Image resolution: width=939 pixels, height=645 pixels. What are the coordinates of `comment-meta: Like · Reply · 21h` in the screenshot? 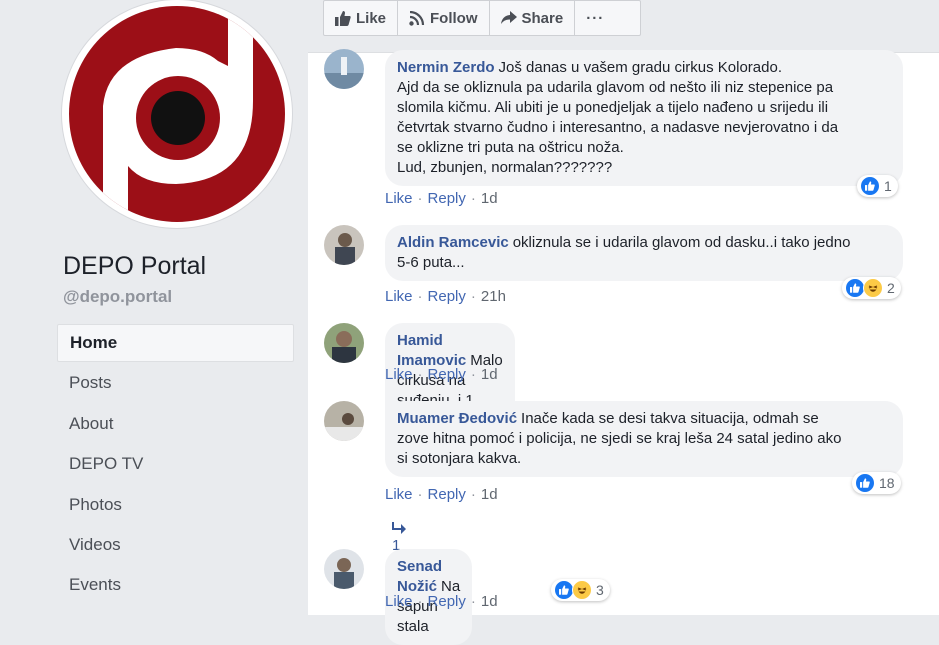 It's located at (445, 296).